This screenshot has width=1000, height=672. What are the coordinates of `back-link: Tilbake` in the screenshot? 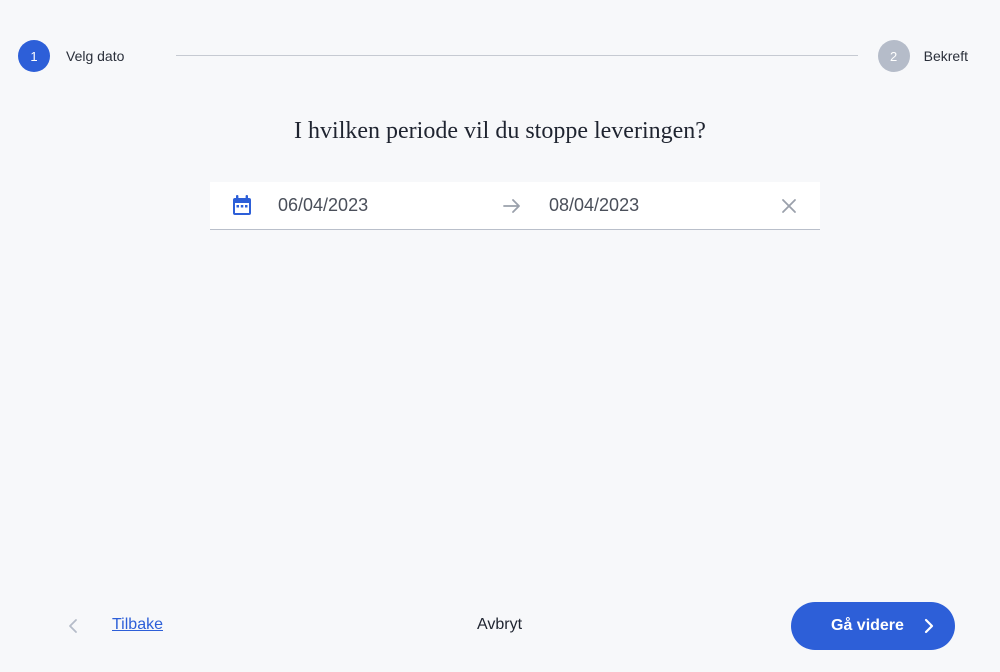 It's located at (137, 625).